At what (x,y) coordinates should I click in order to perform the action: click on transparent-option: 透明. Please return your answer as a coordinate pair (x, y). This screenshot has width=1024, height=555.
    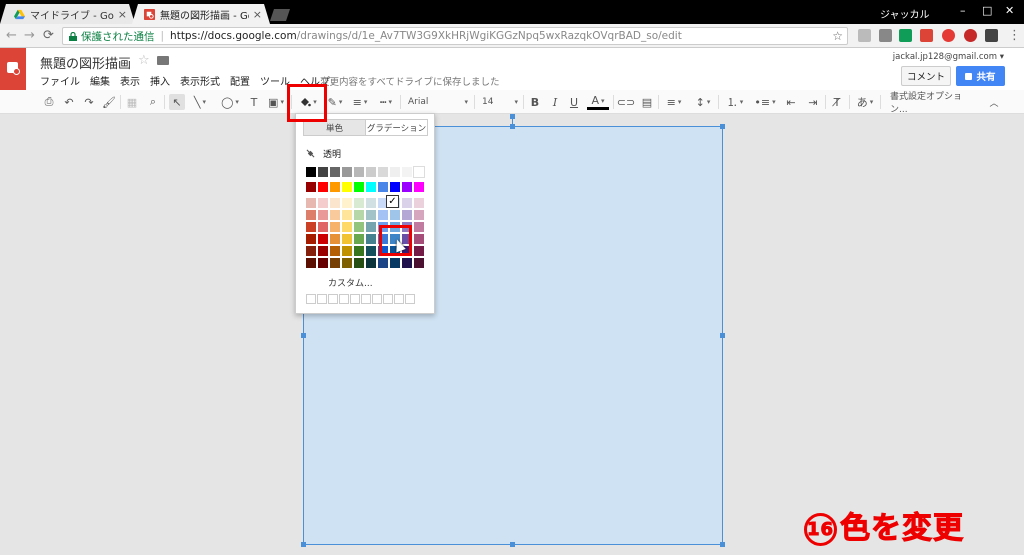
    Looking at the image, I should click on (323, 153).